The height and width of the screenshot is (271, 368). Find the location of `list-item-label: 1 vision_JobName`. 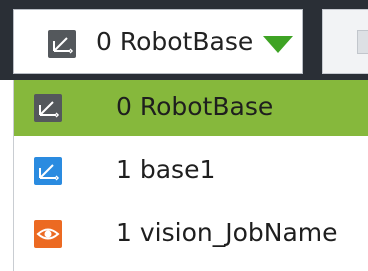

list-item-label: 1 vision_JobName is located at coordinates (227, 232).